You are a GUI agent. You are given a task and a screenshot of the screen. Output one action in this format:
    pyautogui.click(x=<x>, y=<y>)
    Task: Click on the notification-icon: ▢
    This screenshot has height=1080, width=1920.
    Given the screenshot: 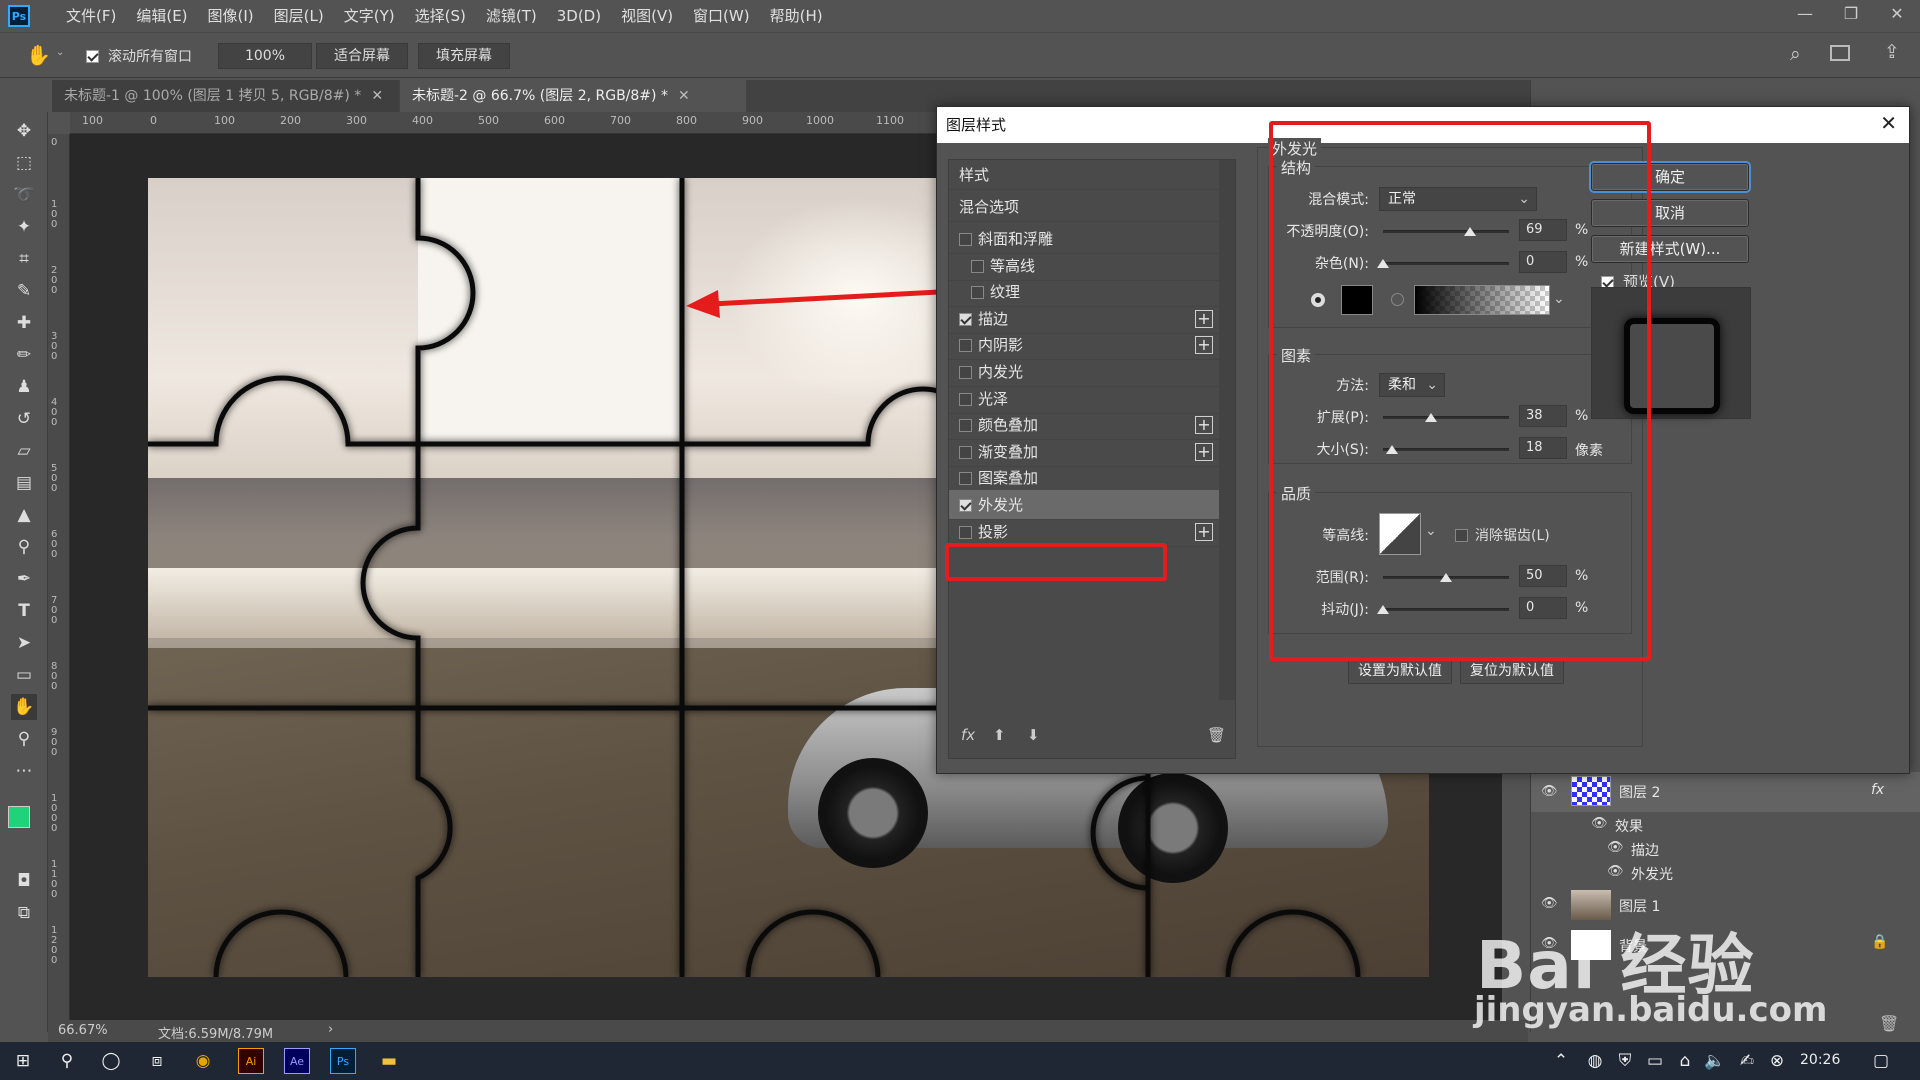 What is the action you would take?
    pyautogui.click(x=1881, y=1061)
    